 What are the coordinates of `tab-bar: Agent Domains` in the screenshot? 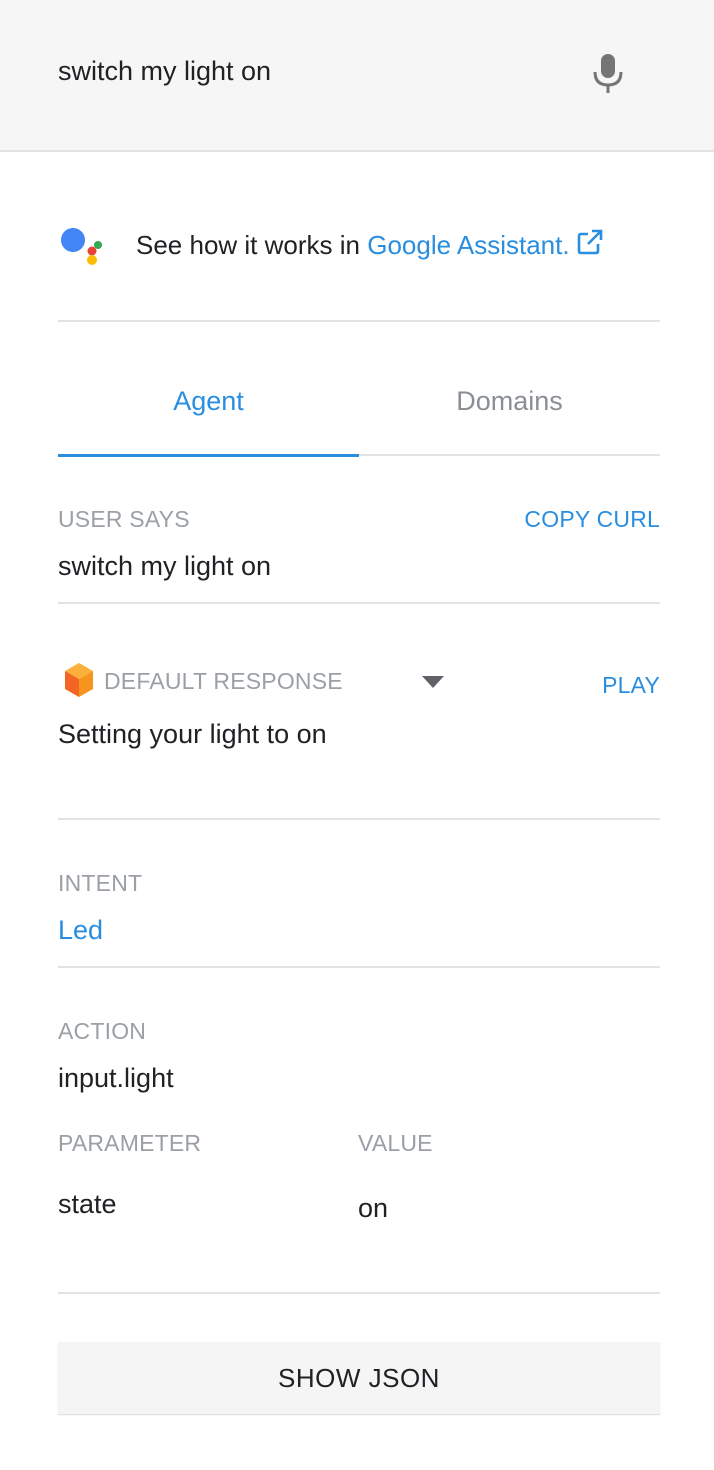 It's located at (359, 413).